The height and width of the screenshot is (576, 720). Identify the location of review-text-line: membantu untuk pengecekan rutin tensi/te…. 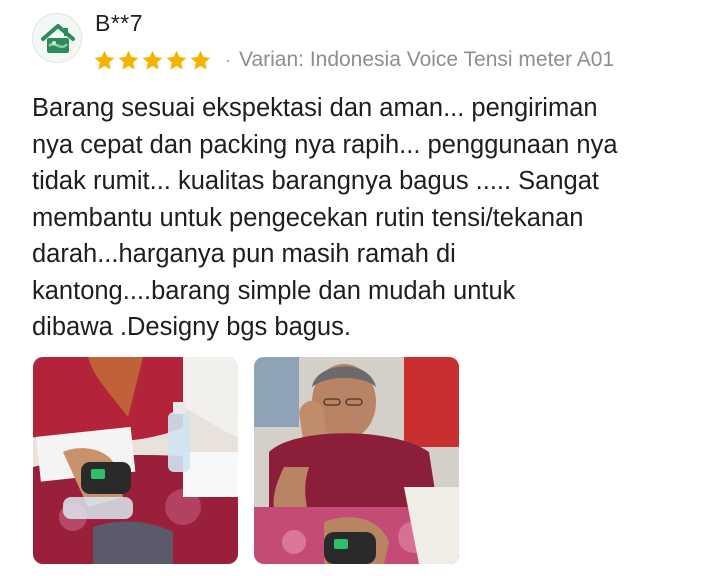
(308, 217).